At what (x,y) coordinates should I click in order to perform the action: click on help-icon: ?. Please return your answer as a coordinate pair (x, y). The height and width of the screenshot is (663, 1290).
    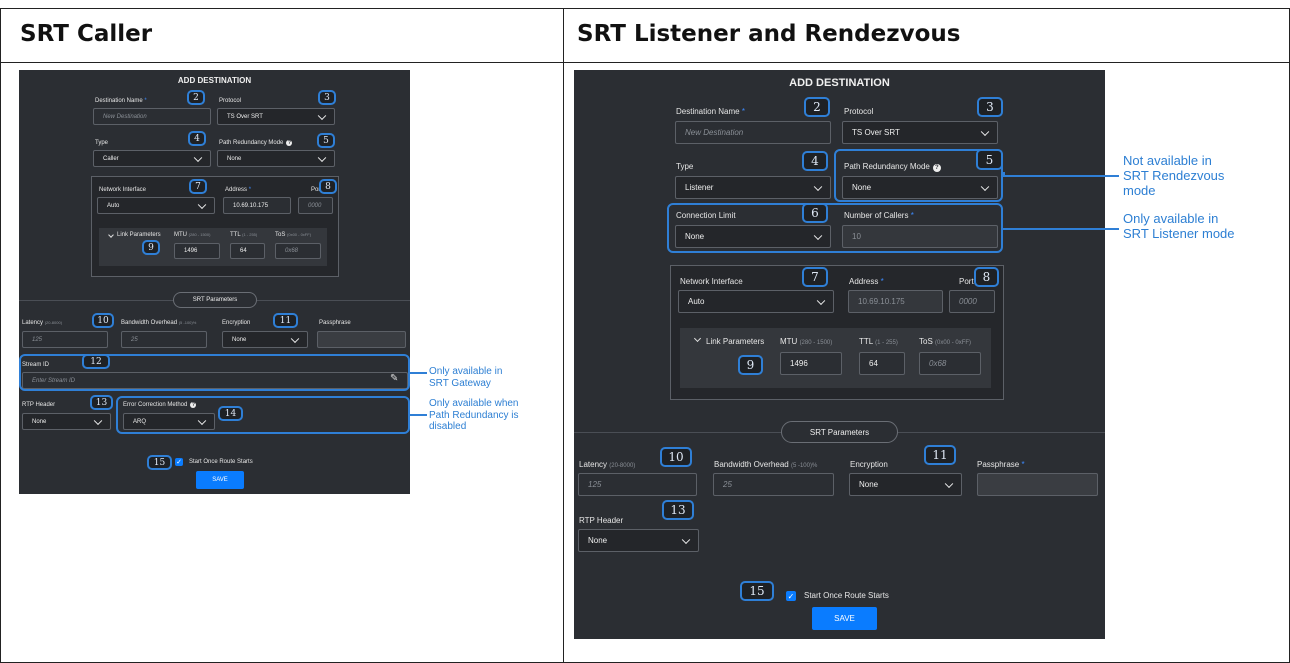
    Looking at the image, I should click on (289, 143).